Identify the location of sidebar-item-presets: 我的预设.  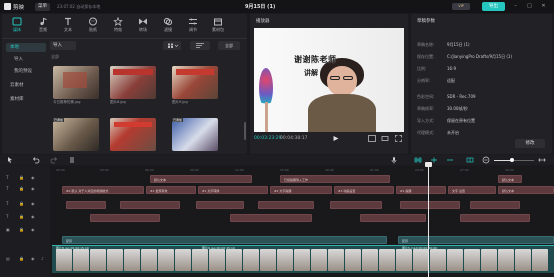
(30, 71).